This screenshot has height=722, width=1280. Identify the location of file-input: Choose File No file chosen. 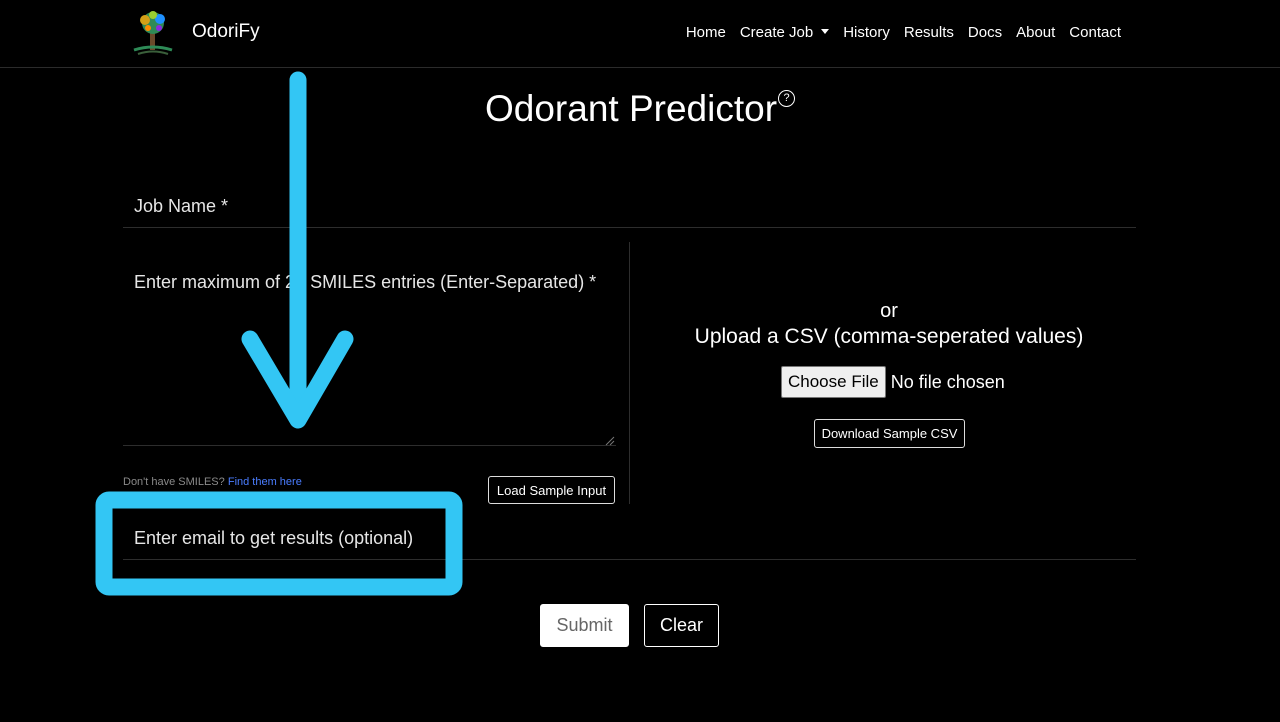
(893, 382).